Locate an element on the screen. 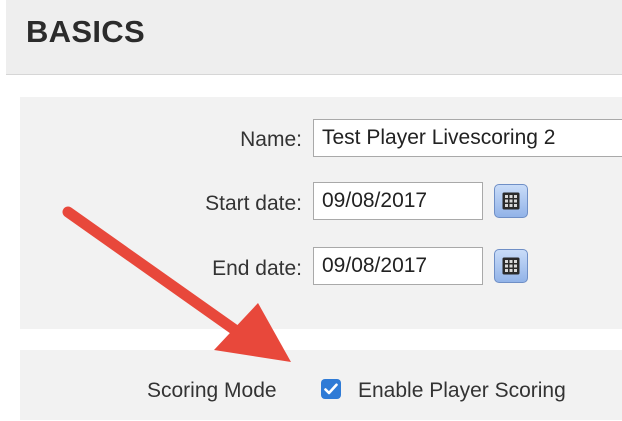 This screenshot has width=622, height=421. start-date-label: Start date: is located at coordinates (253, 203).